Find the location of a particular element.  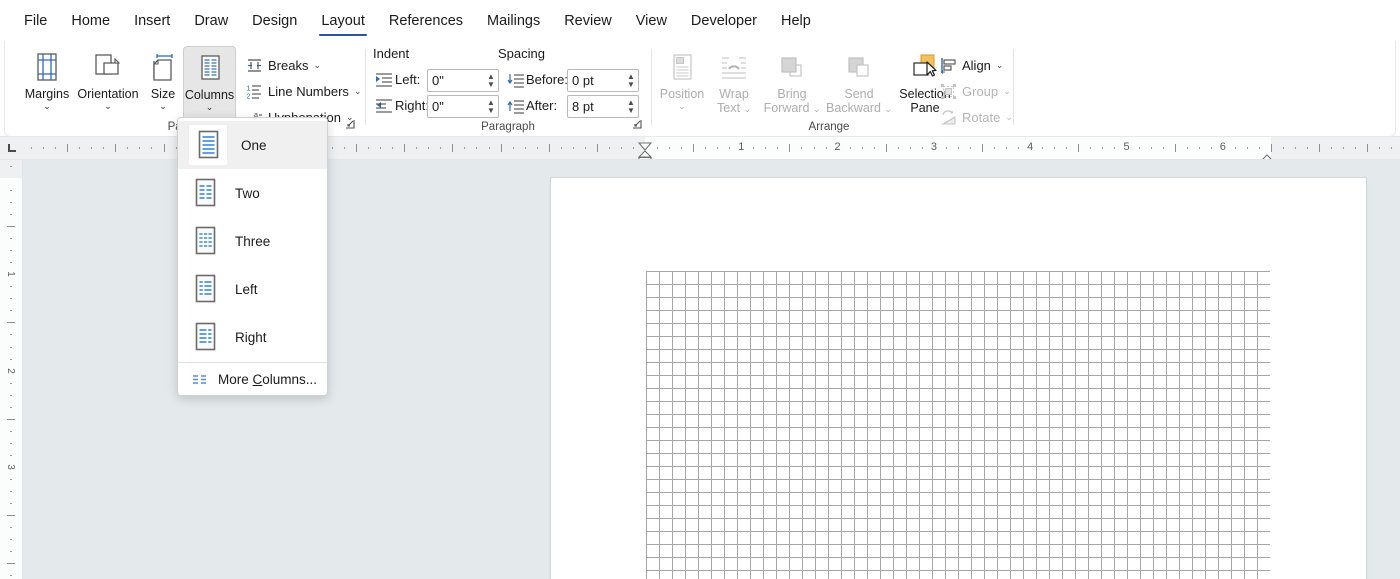

orientation-button: Orientation ⌄ is located at coordinates (108, 89).